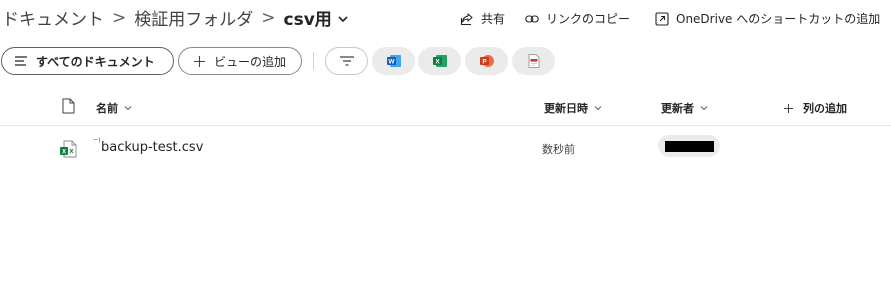  I want to click on modified-by-persona, so click(689, 146).